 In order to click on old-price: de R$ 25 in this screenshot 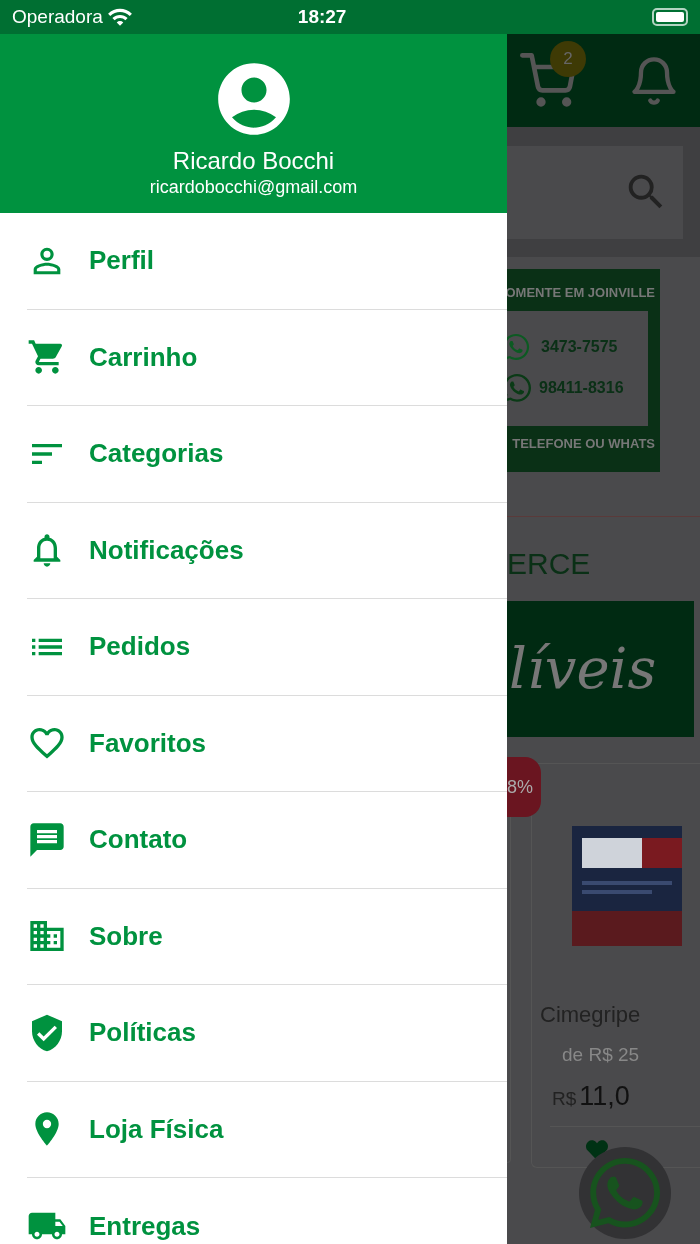, I will do `click(601, 1055)`.